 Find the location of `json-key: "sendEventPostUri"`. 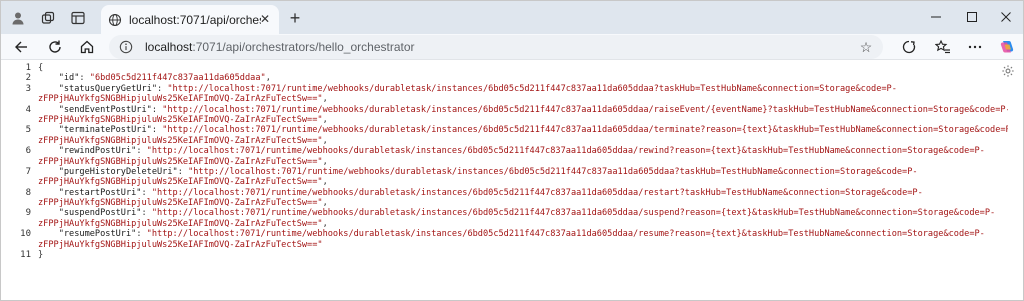

json-key: "sendEventPostUri" is located at coordinates (105, 109).